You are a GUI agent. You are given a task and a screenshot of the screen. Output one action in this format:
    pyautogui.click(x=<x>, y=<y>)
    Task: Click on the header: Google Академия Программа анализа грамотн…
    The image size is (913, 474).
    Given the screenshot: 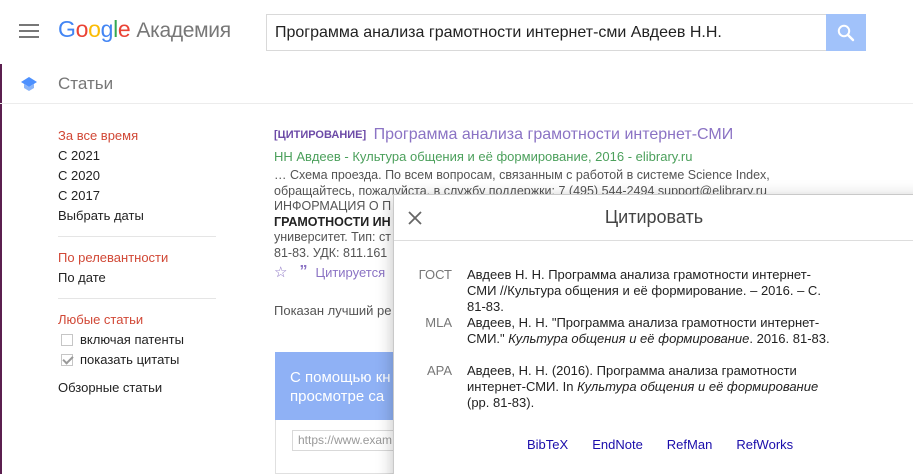 What is the action you would take?
    pyautogui.click(x=456, y=32)
    